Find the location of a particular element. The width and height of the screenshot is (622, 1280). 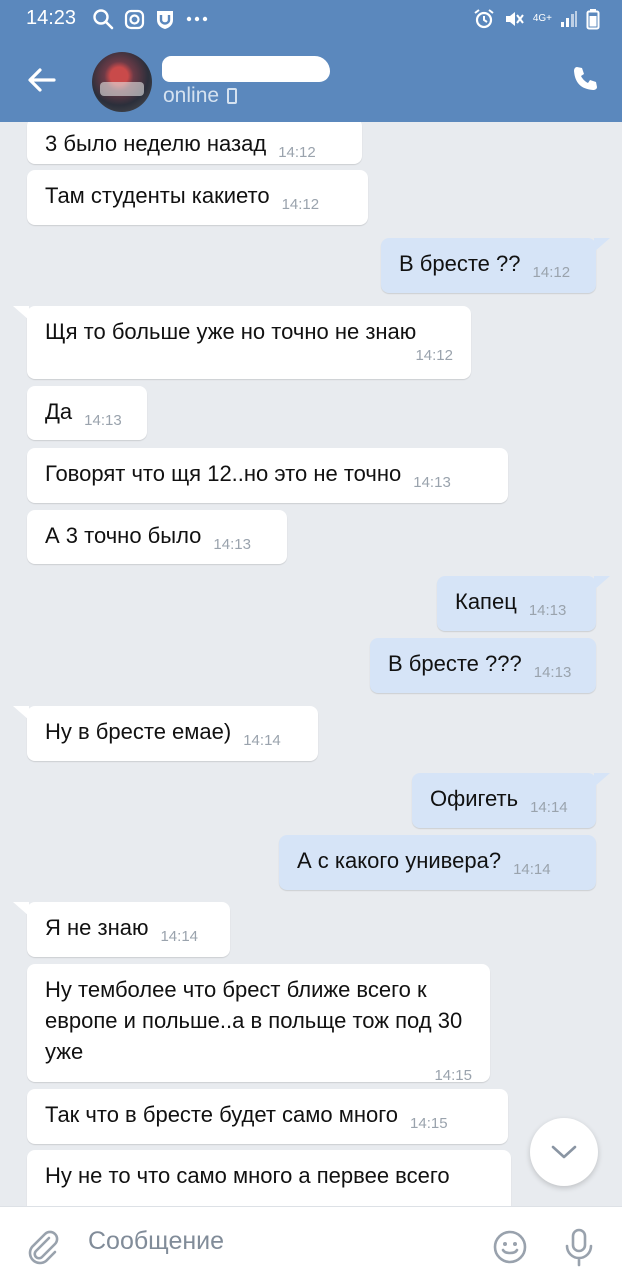

message-bubble-outgoing: В бресте ??? 14:13 is located at coordinates (483, 665).